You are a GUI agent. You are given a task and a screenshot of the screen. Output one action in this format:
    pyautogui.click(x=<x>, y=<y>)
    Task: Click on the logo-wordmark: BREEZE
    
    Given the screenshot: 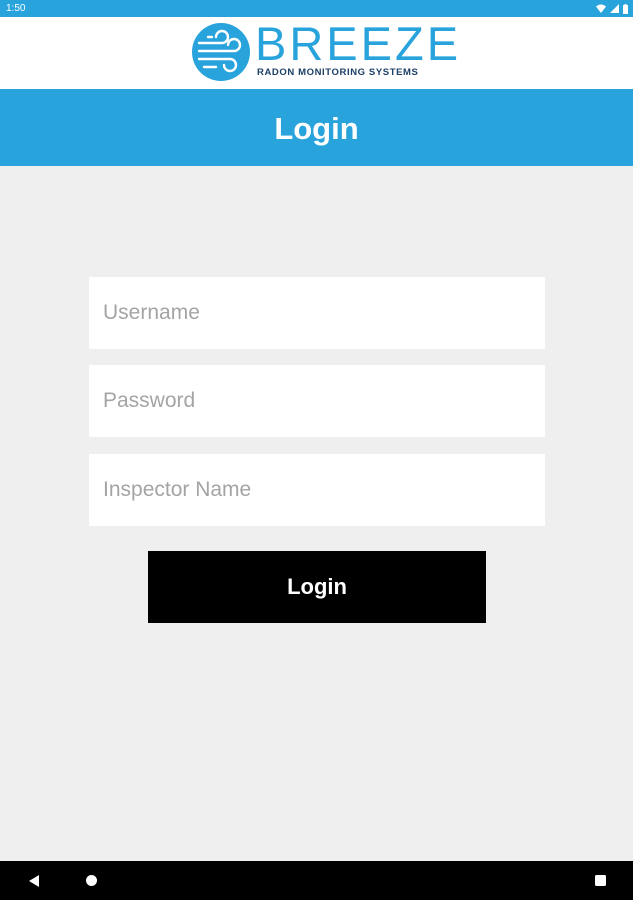 What is the action you would take?
    pyautogui.click(x=358, y=43)
    